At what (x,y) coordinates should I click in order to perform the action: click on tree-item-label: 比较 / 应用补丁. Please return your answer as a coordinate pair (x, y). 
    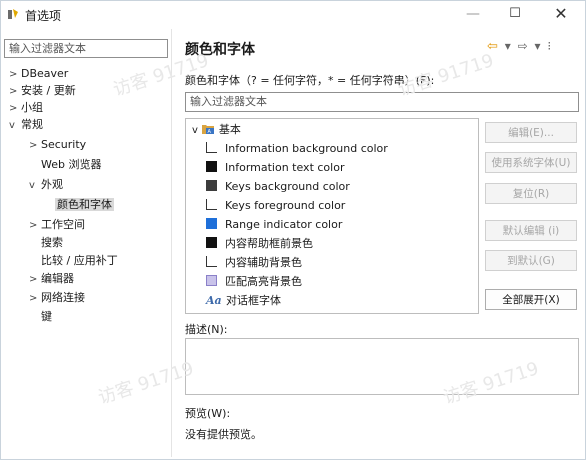
    Looking at the image, I should click on (79, 260).